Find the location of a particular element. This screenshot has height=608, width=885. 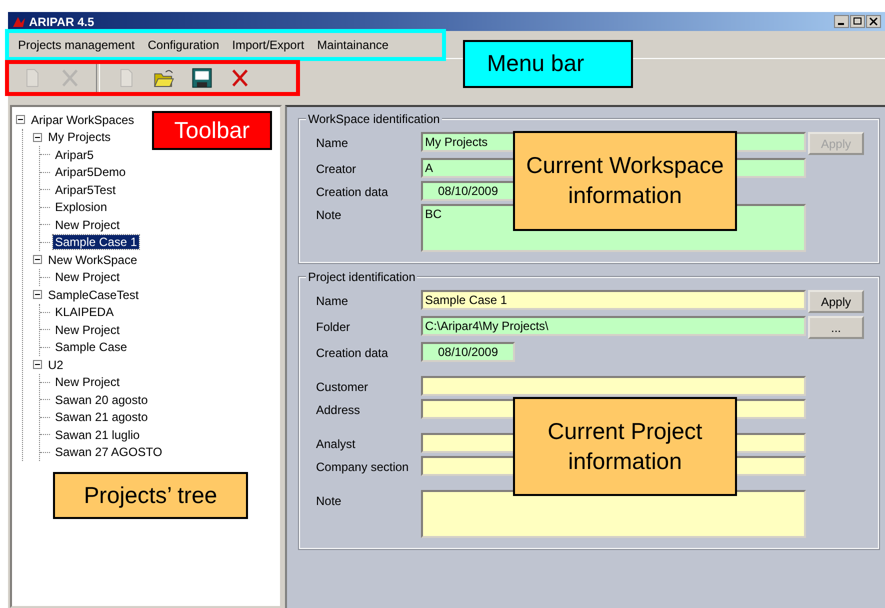

callout-tooltip: Toolbar is located at coordinates (212, 130).